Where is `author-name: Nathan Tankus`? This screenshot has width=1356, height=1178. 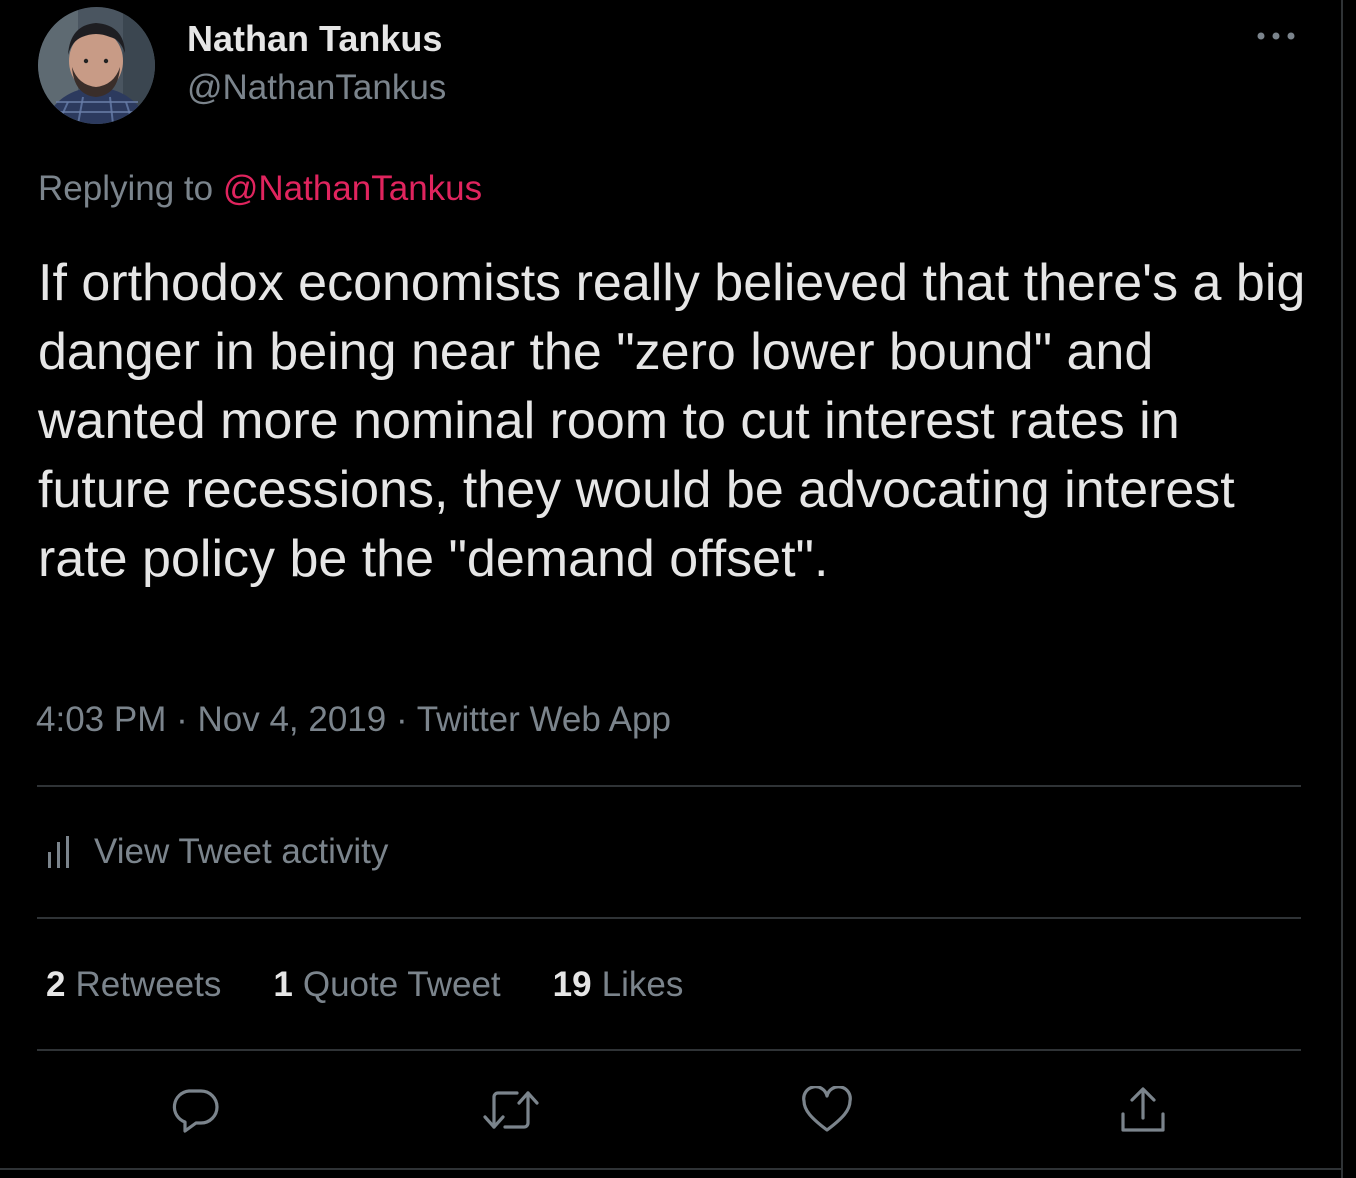
author-name: Nathan Tankus is located at coordinates (314, 39).